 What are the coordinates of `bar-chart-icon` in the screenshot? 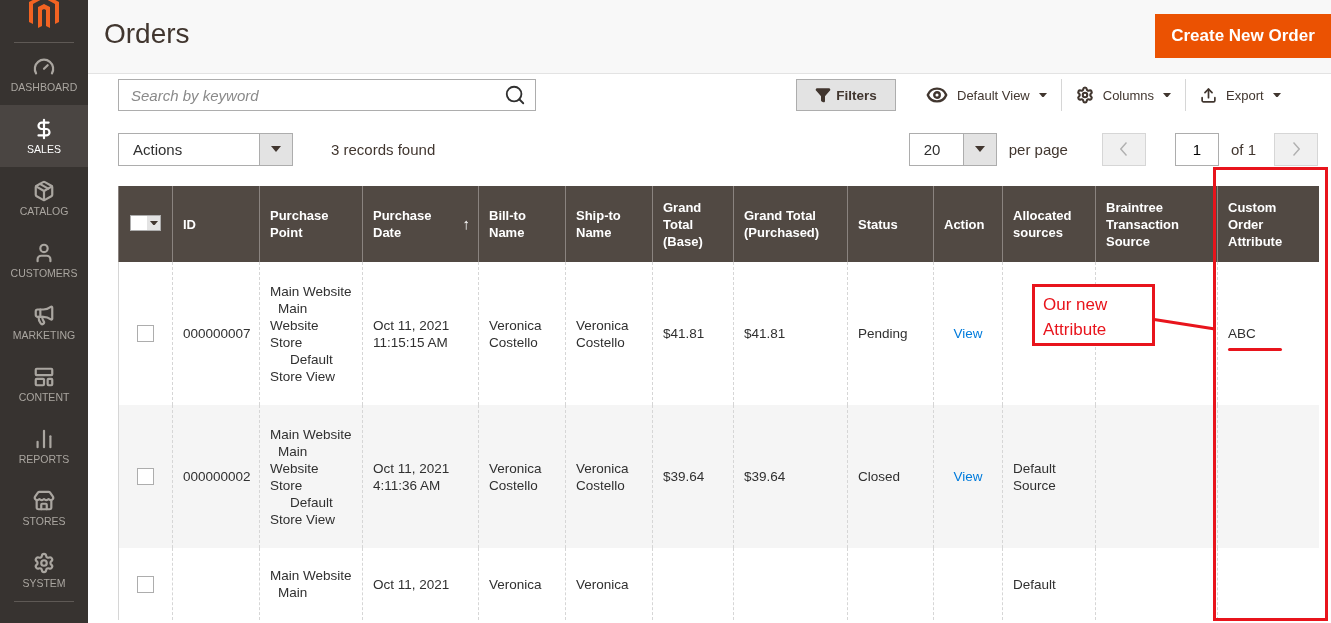 It's located at (44, 438).